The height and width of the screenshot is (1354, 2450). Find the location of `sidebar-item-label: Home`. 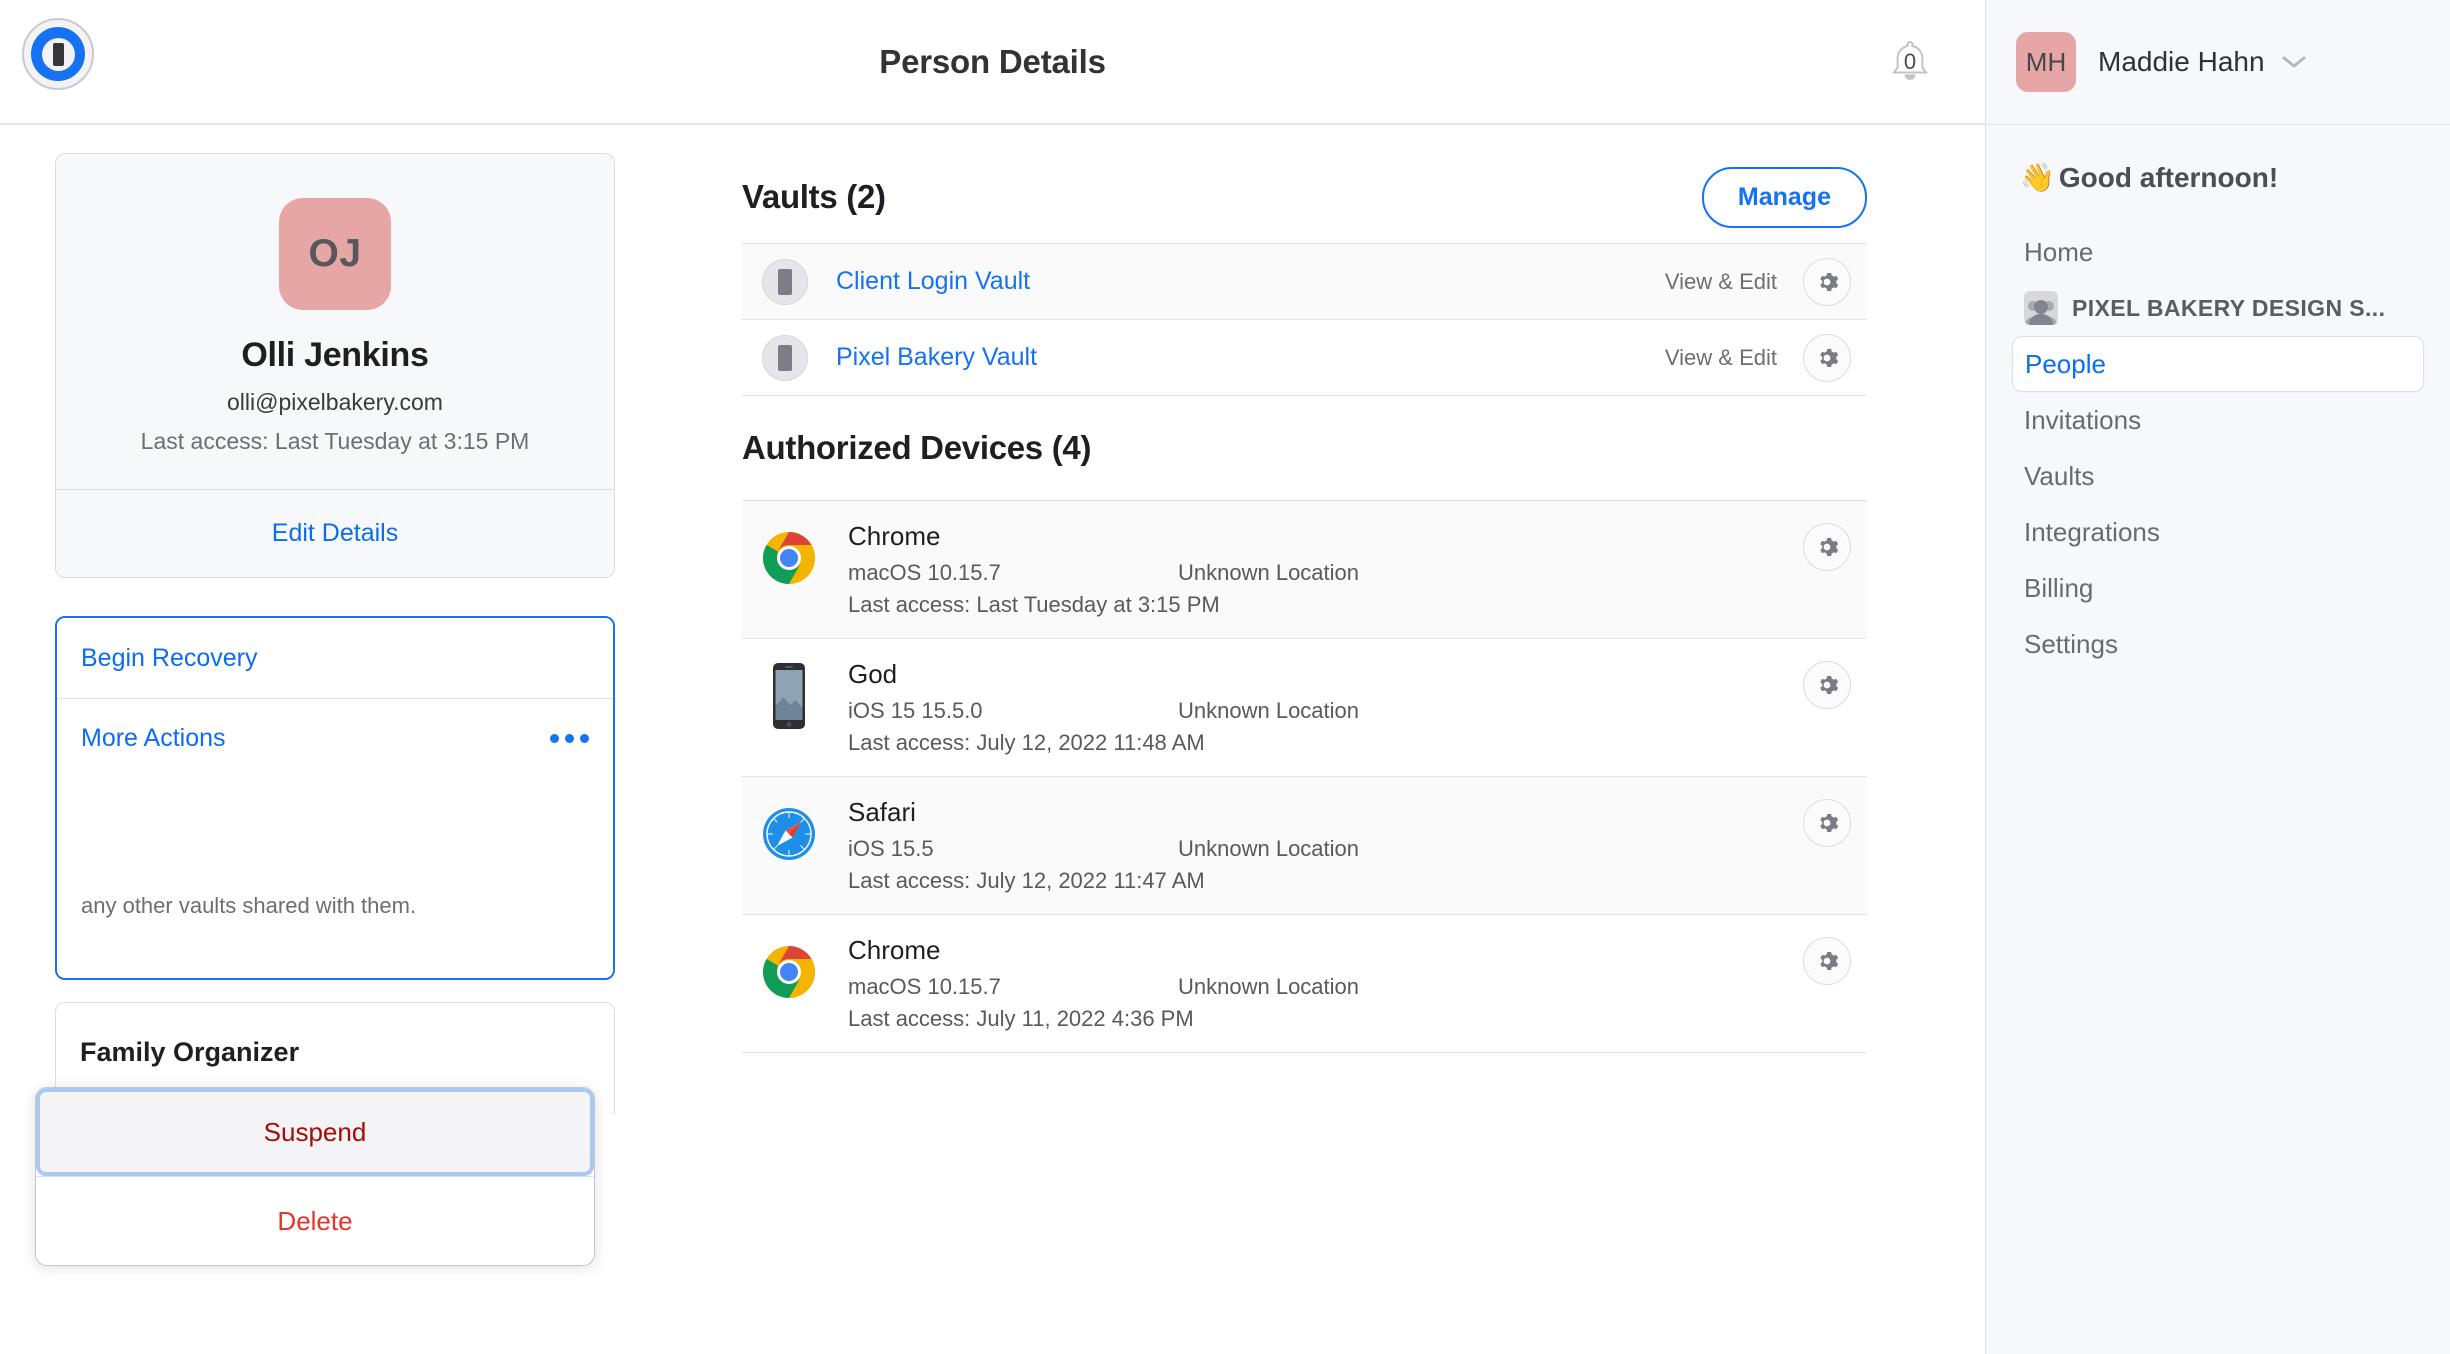

sidebar-item-label: Home is located at coordinates (2059, 251).